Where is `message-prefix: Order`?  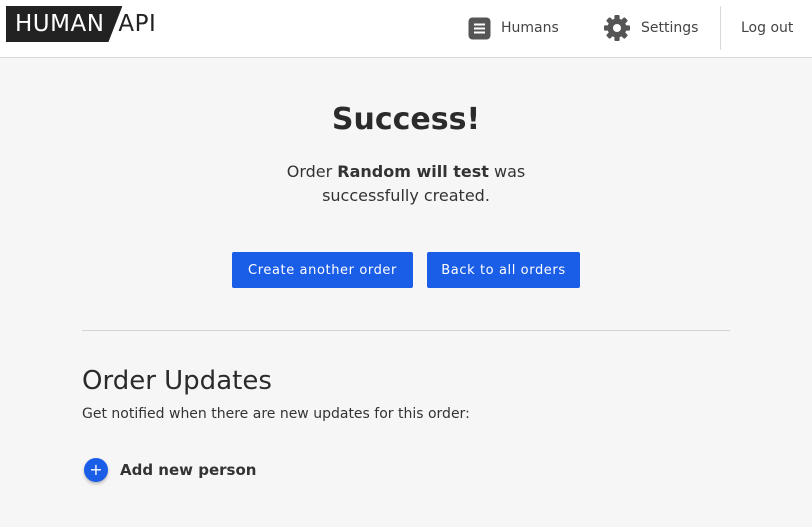
message-prefix: Order is located at coordinates (312, 171).